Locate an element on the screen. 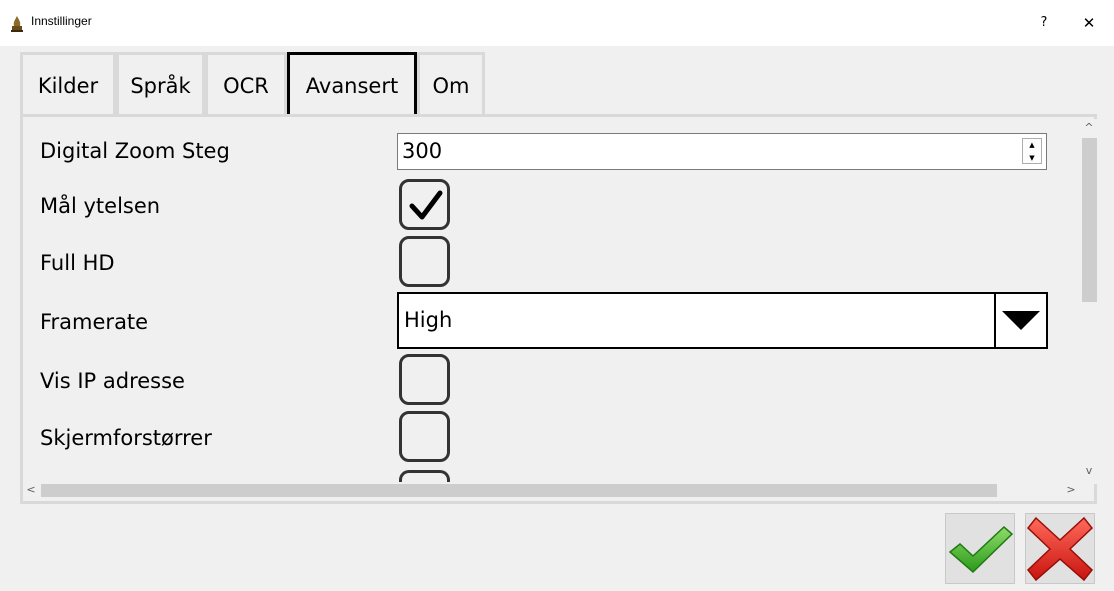 Image resolution: width=1114 pixels, height=591 pixels. scroll-left-icon: < is located at coordinates (31, 490).